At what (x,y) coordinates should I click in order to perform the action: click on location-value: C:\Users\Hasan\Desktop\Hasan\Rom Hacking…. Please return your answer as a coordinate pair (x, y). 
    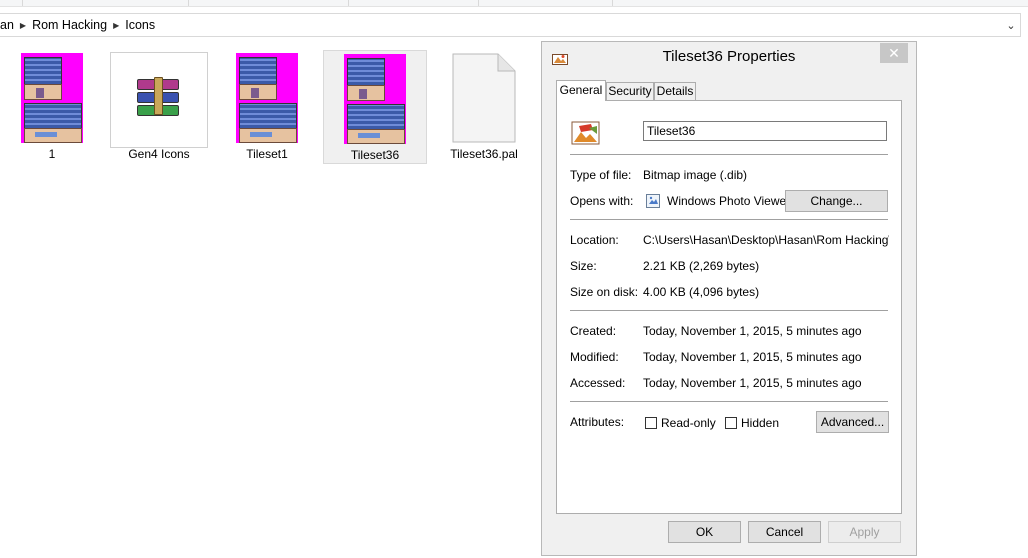
    Looking at the image, I should click on (766, 240).